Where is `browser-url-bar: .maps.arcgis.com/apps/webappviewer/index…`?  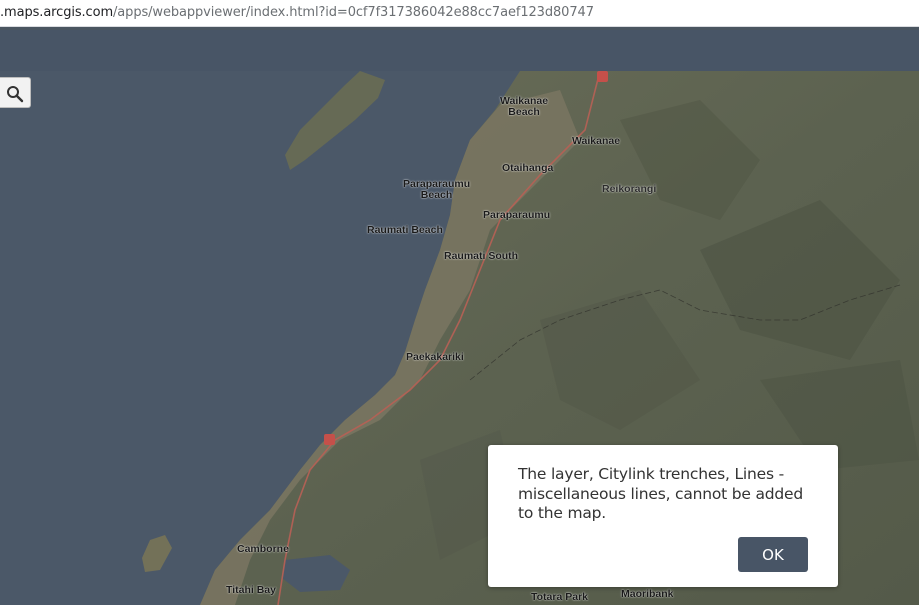
browser-url-bar: .maps.arcgis.com/apps/webappviewer/index… is located at coordinates (459, 13).